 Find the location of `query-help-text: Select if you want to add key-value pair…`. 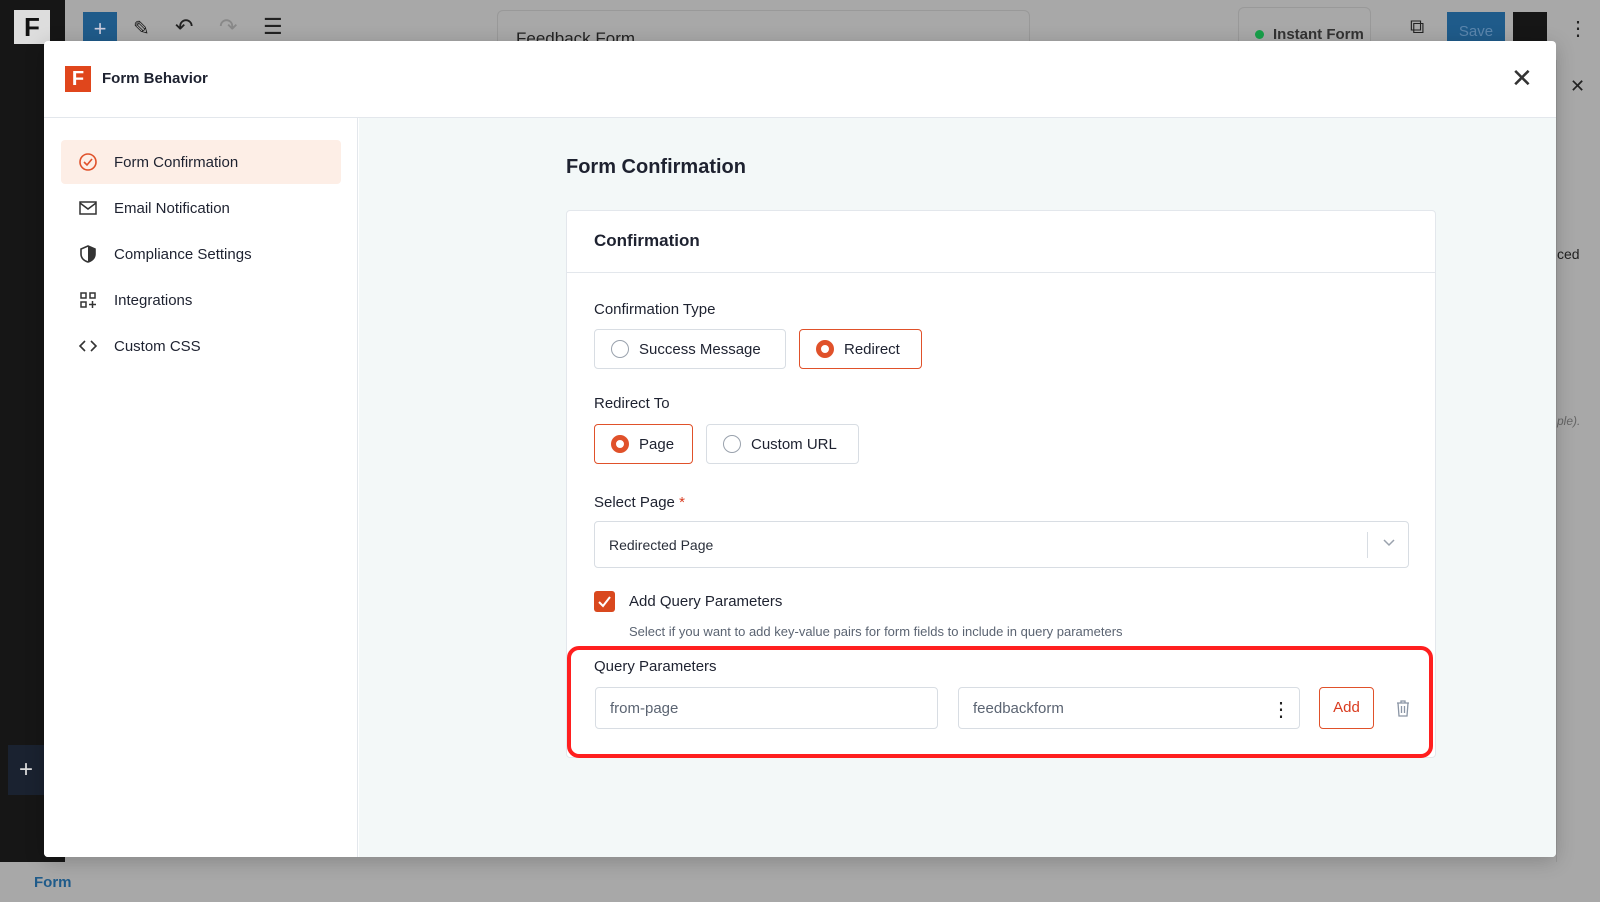

query-help-text: Select if you want to add key-value pair… is located at coordinates (876, 631).